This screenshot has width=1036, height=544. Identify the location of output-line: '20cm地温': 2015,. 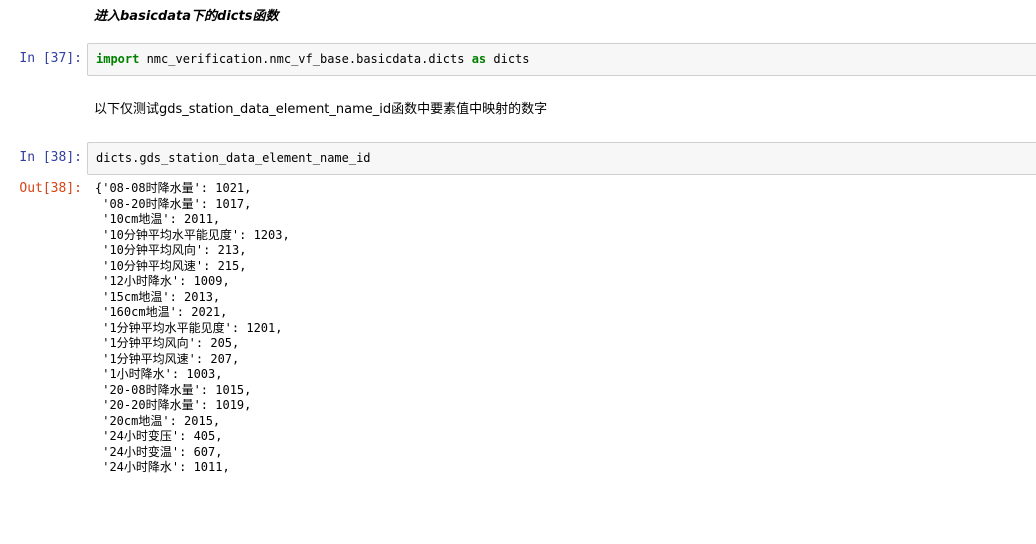
(158, 420).